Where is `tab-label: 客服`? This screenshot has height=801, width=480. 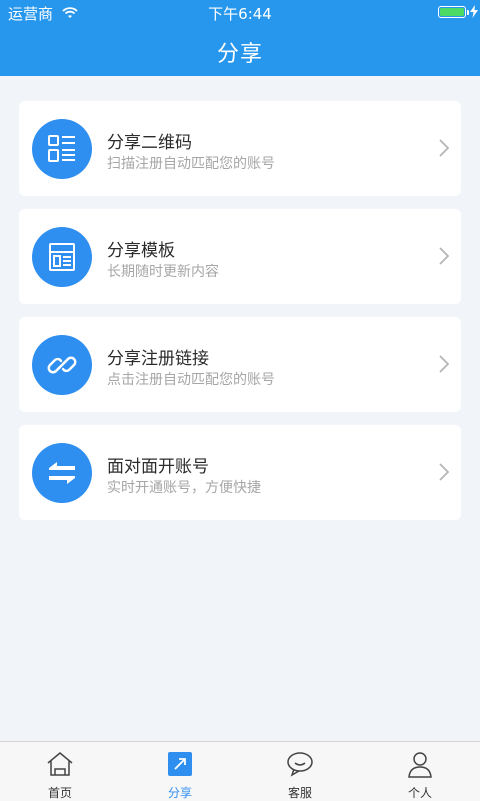
tab-label: 客服 is located at coordinates (299, 793).